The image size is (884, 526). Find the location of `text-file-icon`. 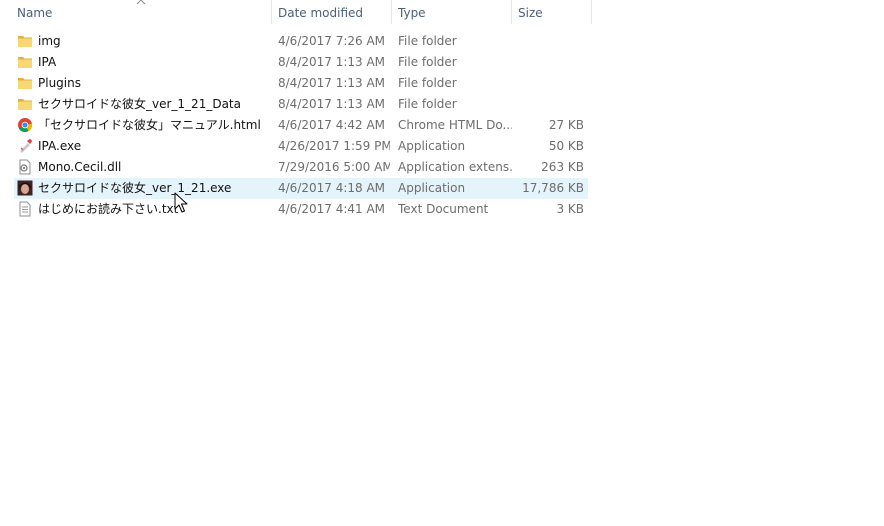

text-file-icon is located at coordinates (25, 209).